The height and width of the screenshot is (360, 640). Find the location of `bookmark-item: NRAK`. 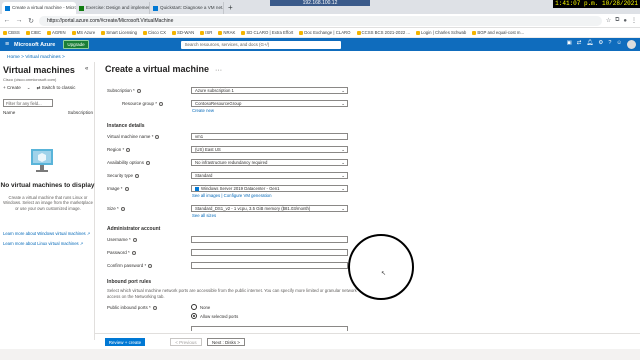

bookmark-item: NRAK is located at coordinates (226, 32).